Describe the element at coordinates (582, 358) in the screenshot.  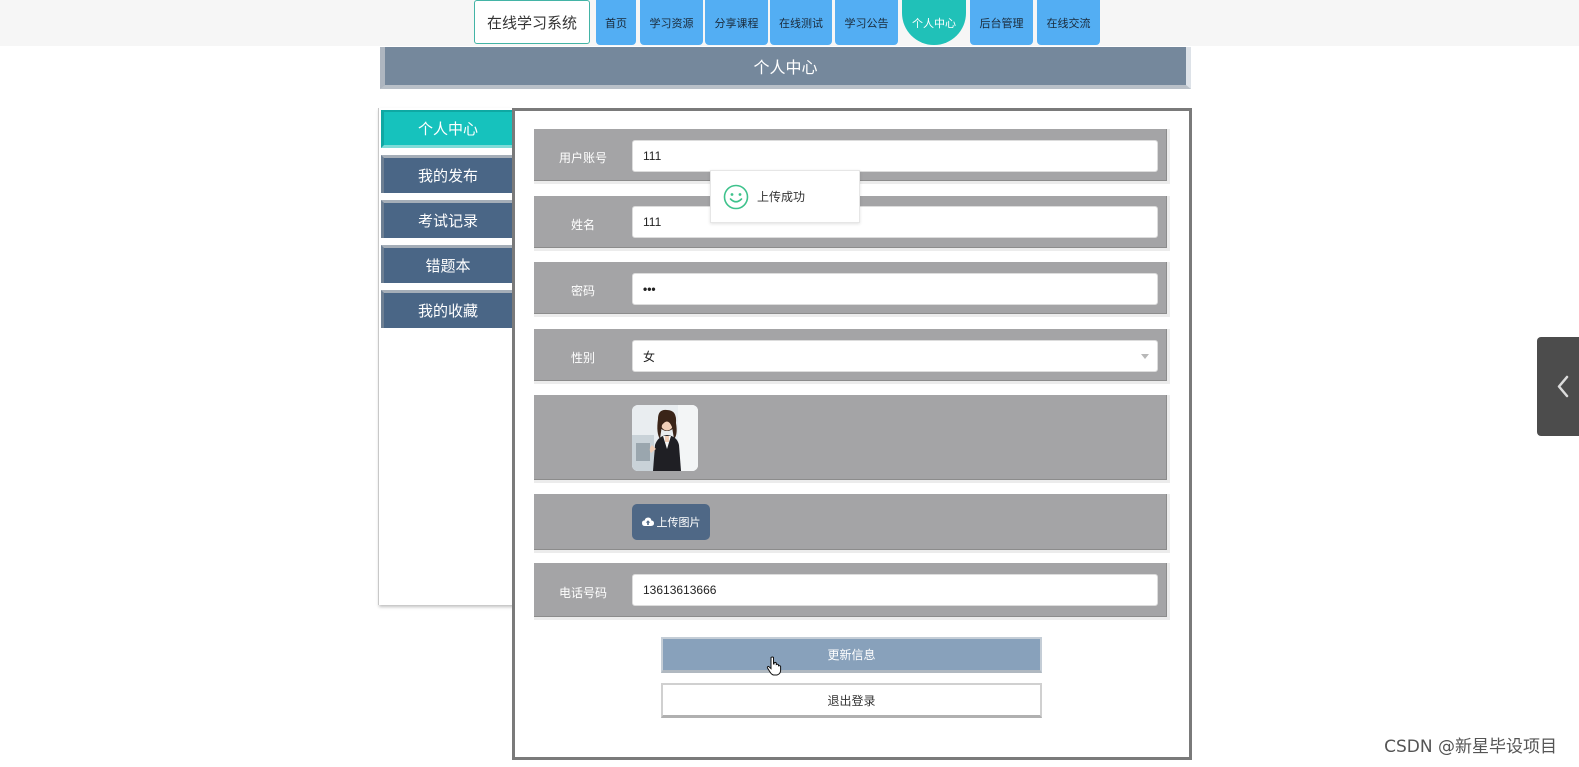
I see `gender-label: 性别` at that location.